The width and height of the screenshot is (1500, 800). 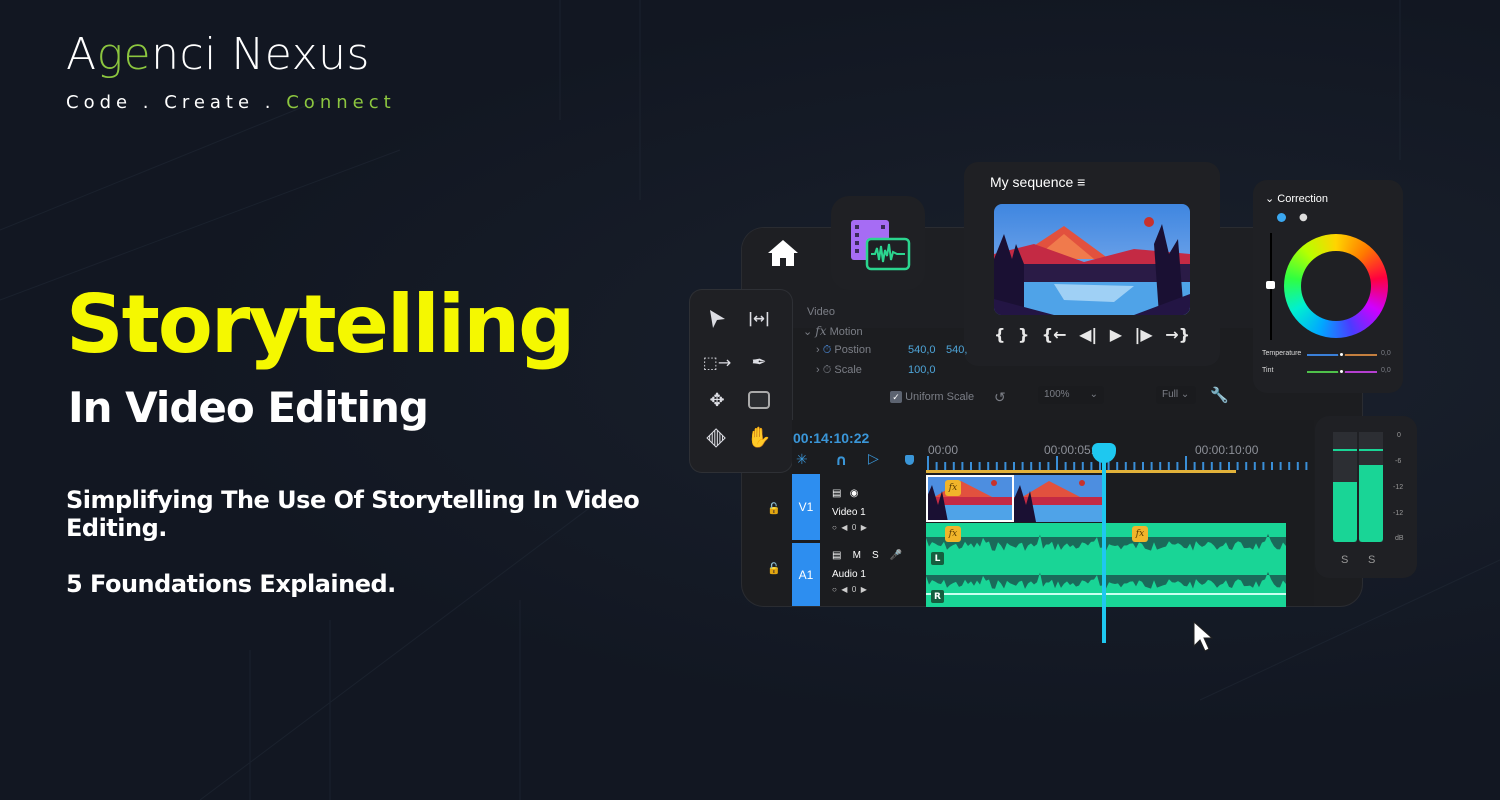 I want to click on fx-icon: fx, so click(x=821, y=331).